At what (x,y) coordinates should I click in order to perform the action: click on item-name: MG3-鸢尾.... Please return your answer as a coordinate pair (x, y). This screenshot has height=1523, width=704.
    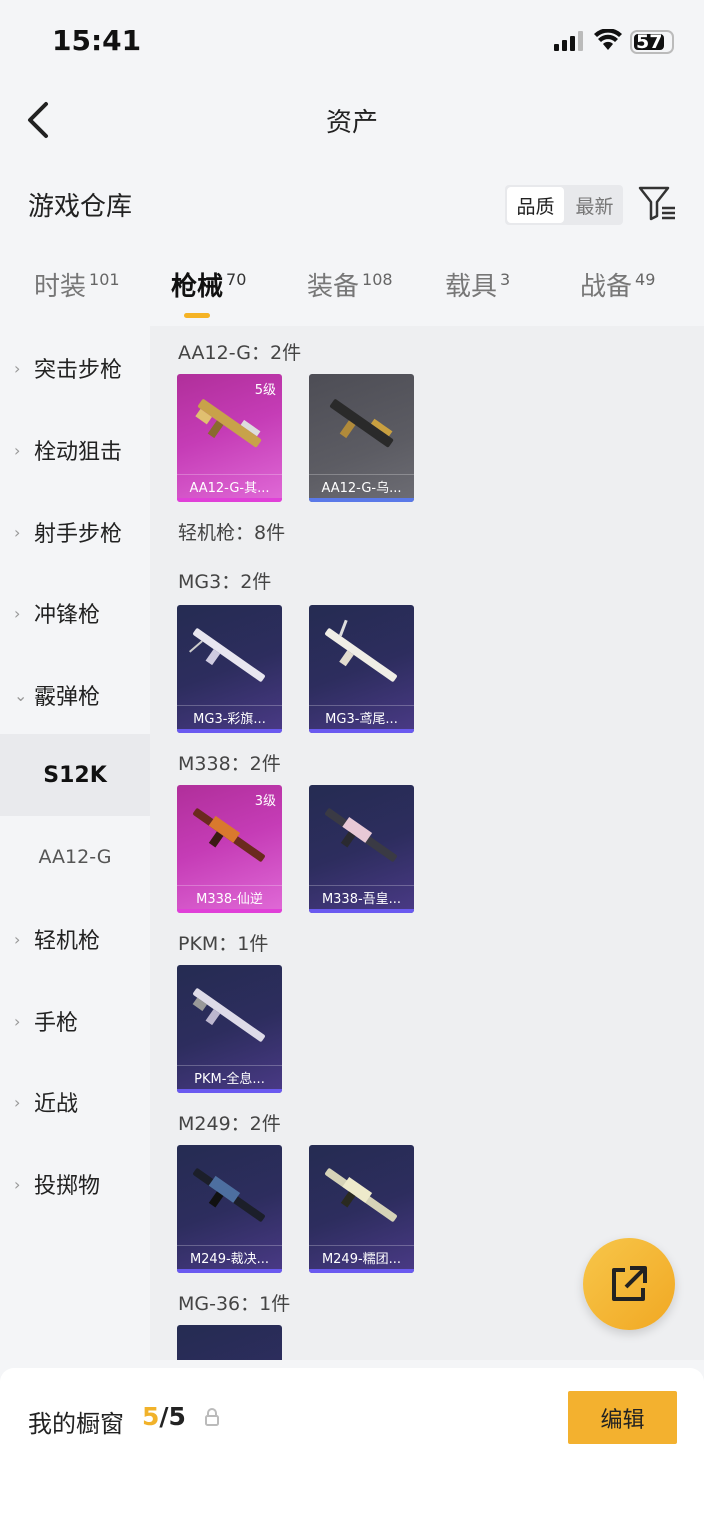
    Looking at the image, I should click on (361, 717).